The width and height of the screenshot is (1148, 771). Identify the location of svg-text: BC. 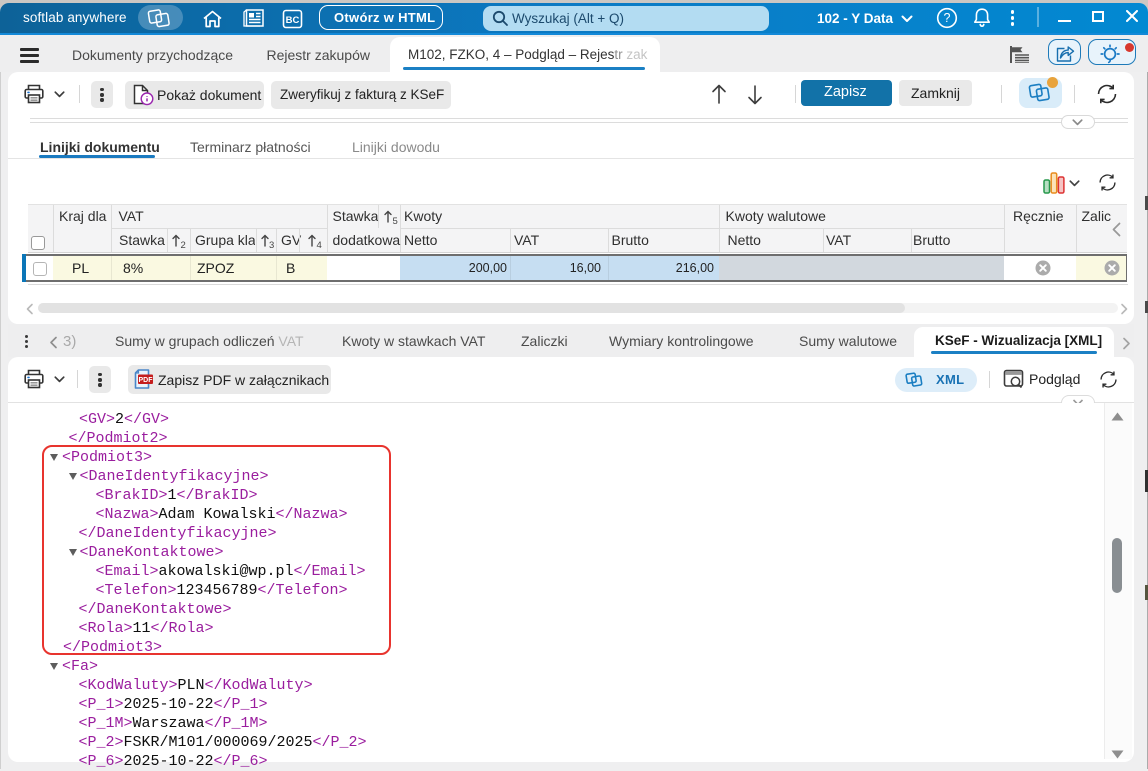
(293, 20).